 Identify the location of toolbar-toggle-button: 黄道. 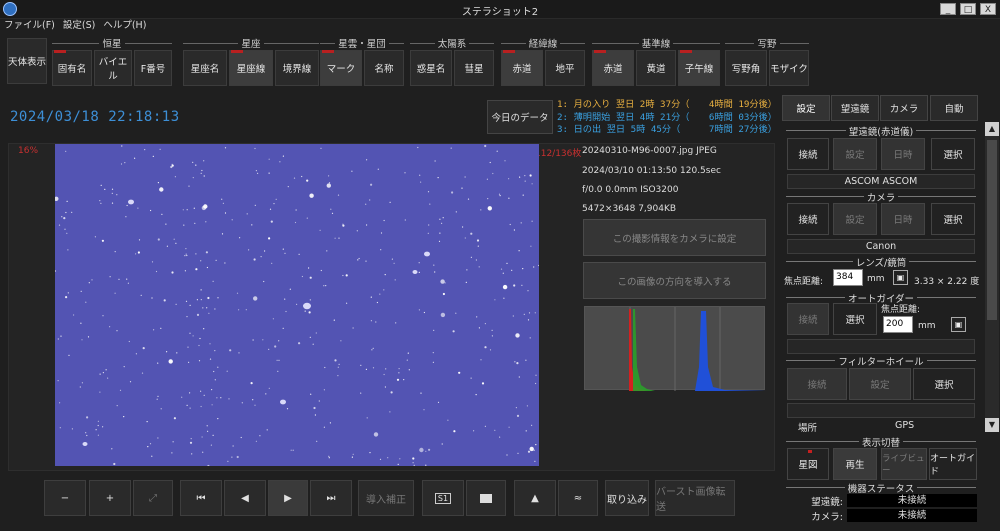
(656, 68).